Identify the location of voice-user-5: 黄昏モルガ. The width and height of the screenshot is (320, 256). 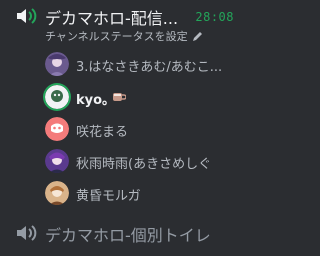
(124, 193).